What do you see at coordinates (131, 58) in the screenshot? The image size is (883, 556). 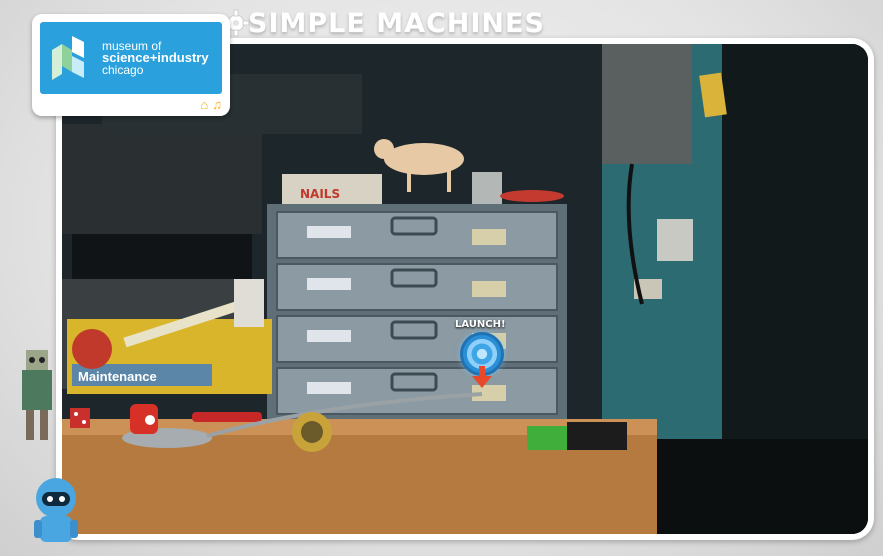 I see `museum-logo: museum of science+industry chicago` at bounding box center [131, 58].